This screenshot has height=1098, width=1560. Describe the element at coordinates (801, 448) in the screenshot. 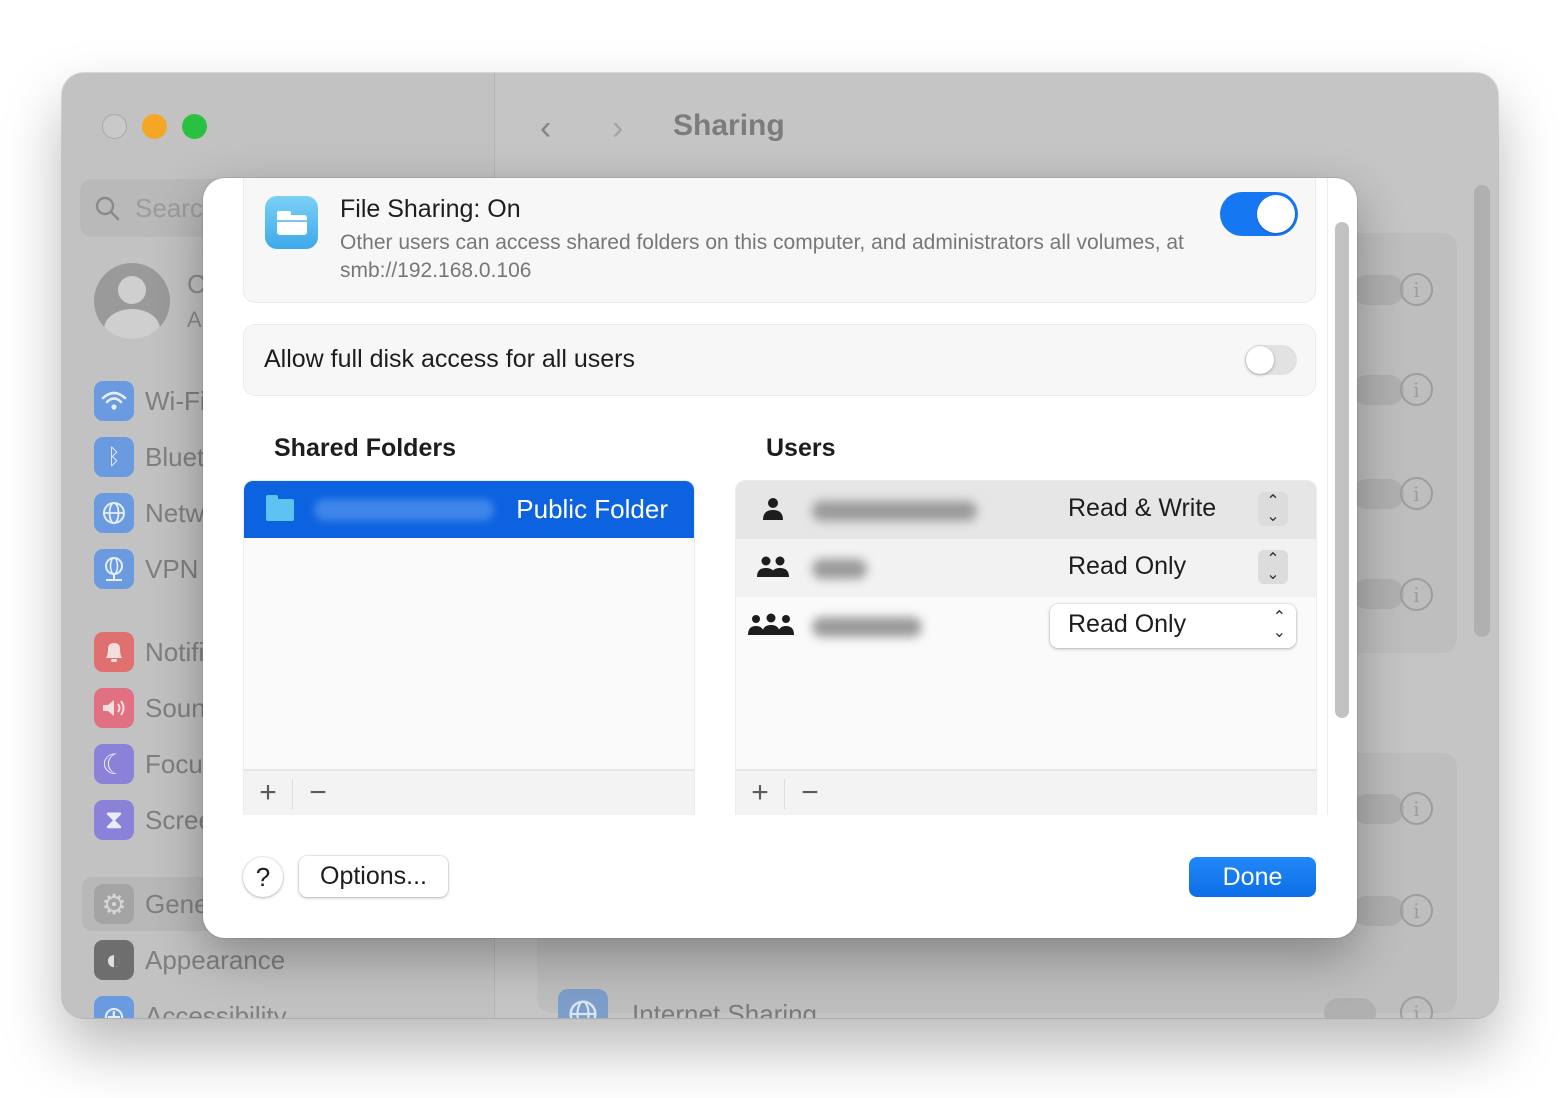

I see `users-heading: Users` at that location.